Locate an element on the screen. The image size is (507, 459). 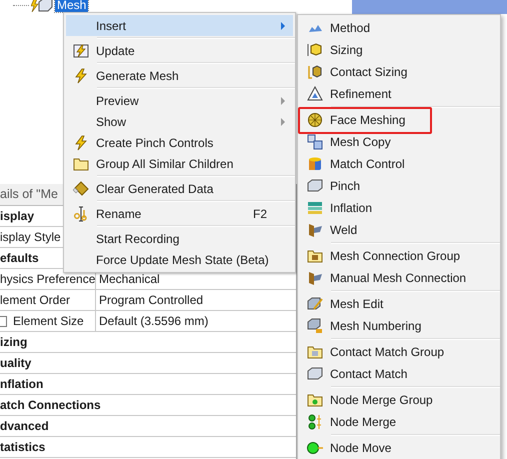
eraser-icon is located at coordinates (81, 188).